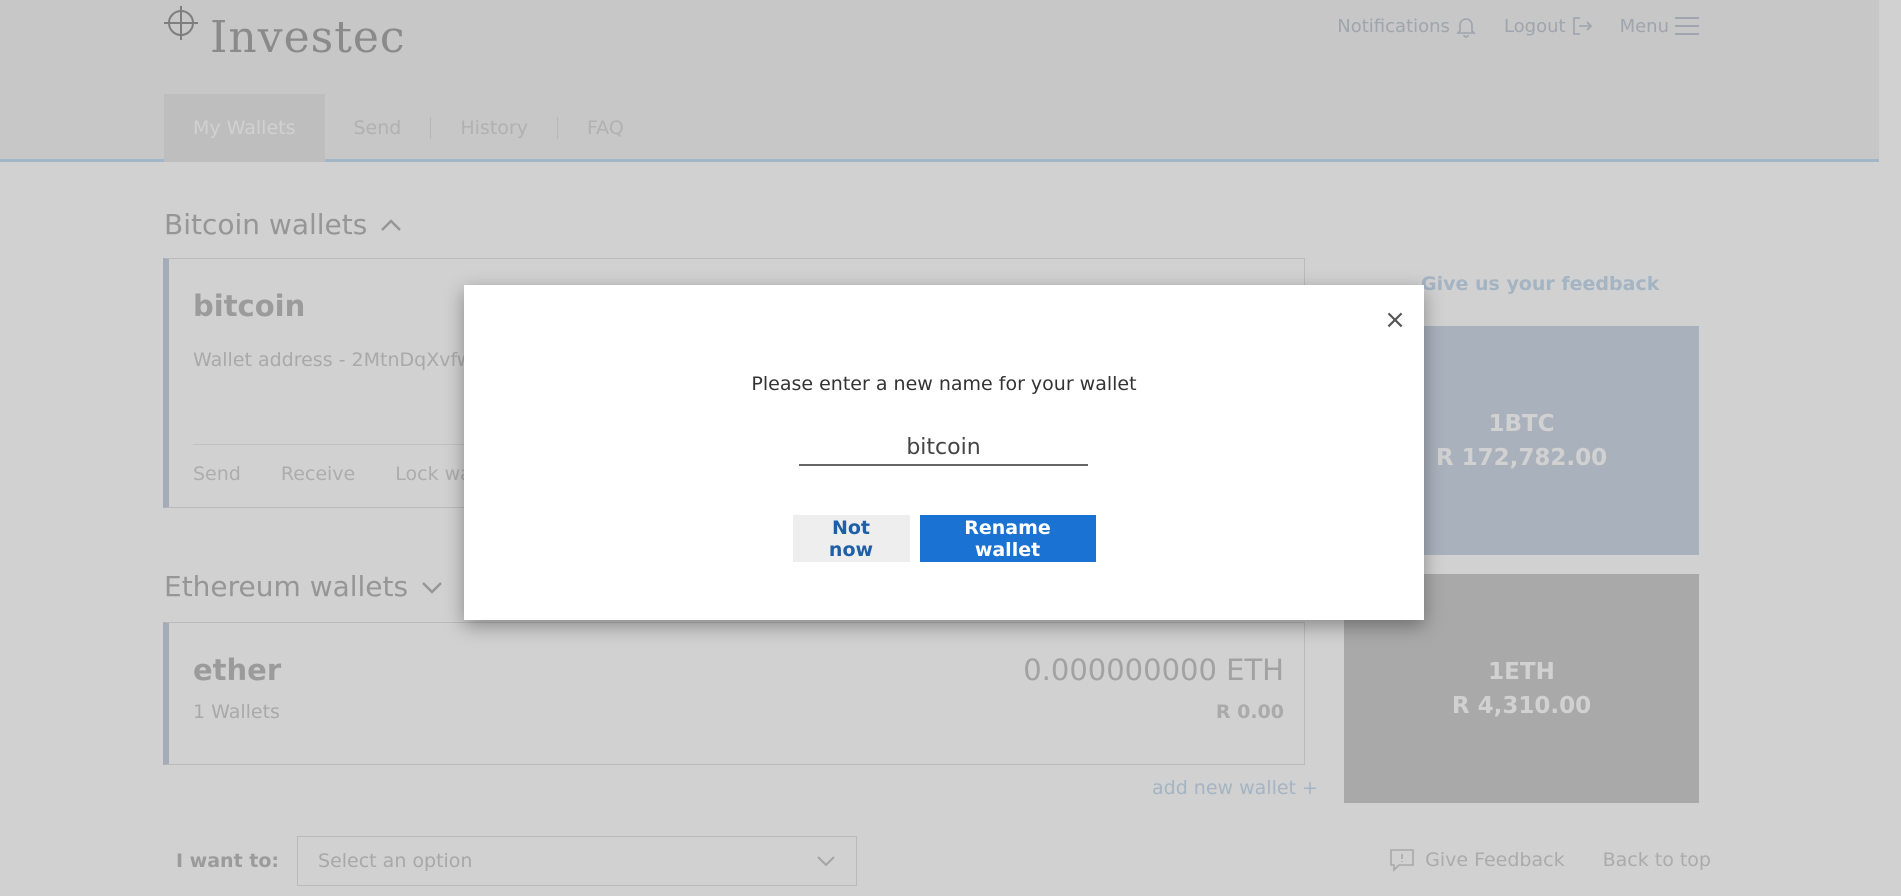  I want to click on rename-wallet-button: Rename wallet, so click(1007, 538).